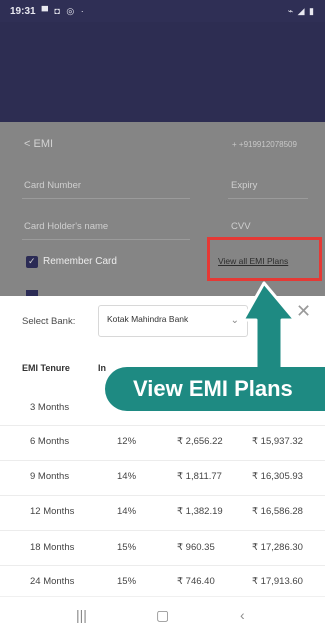  I want to click on row-emi: ₹ 1,811.77, so click(199, 476).